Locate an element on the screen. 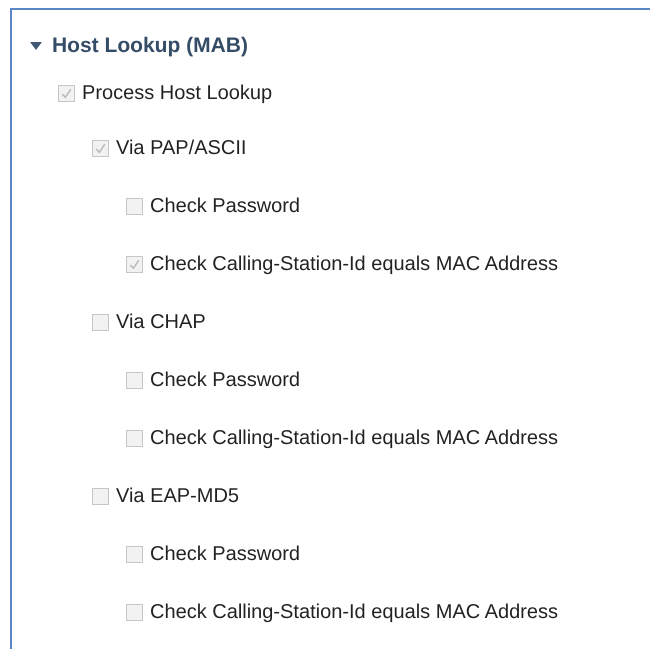 The image size is (650, 649). checkbox-label: Via PAP/ASCII is located at coordinates (181, 148).